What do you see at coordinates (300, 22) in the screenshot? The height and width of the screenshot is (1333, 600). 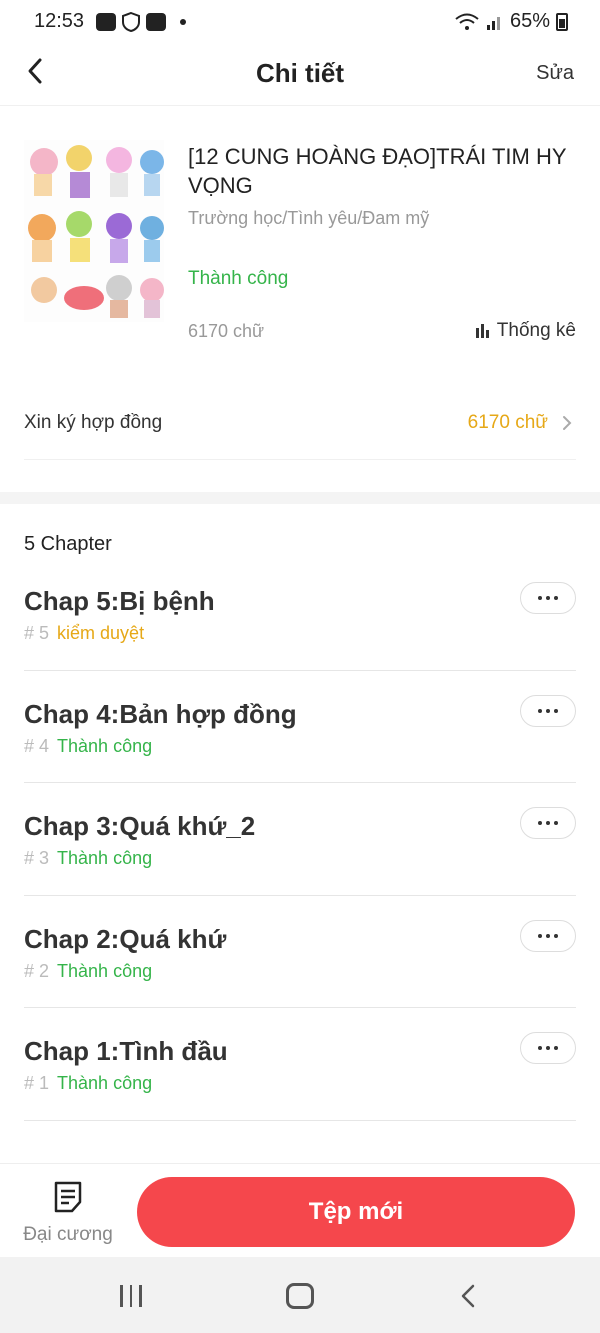 I see `status-bar: 12:53 65%` at bounding box center [300, 22].